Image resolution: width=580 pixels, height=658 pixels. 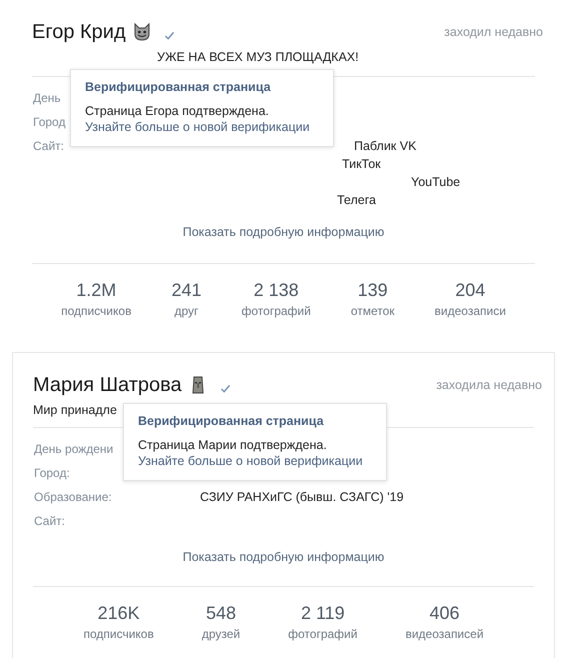 I want to click on profile-name: Мария Шатрова, so click(x=107, y=385).